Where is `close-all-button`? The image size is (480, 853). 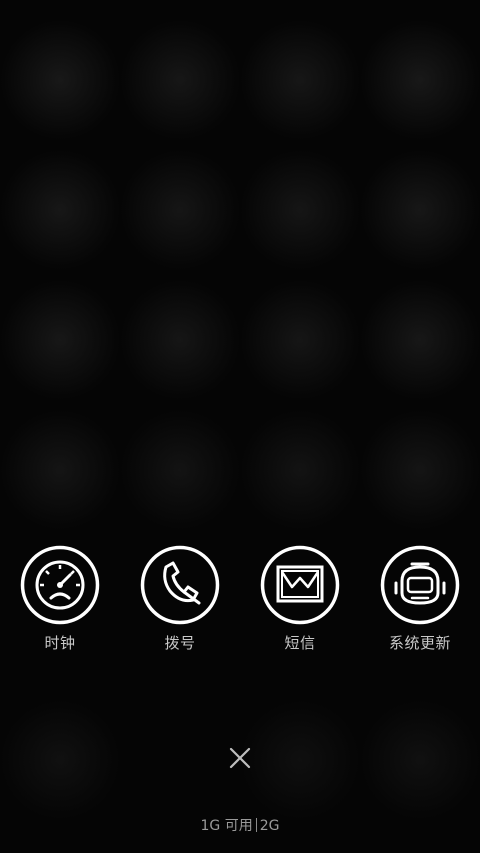
close-all-button is located at coordinates (240, 758).